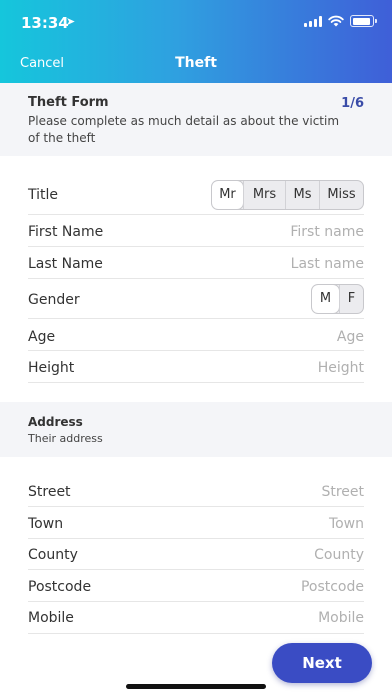  I want to click on age-label: Age, so click(42, 337).